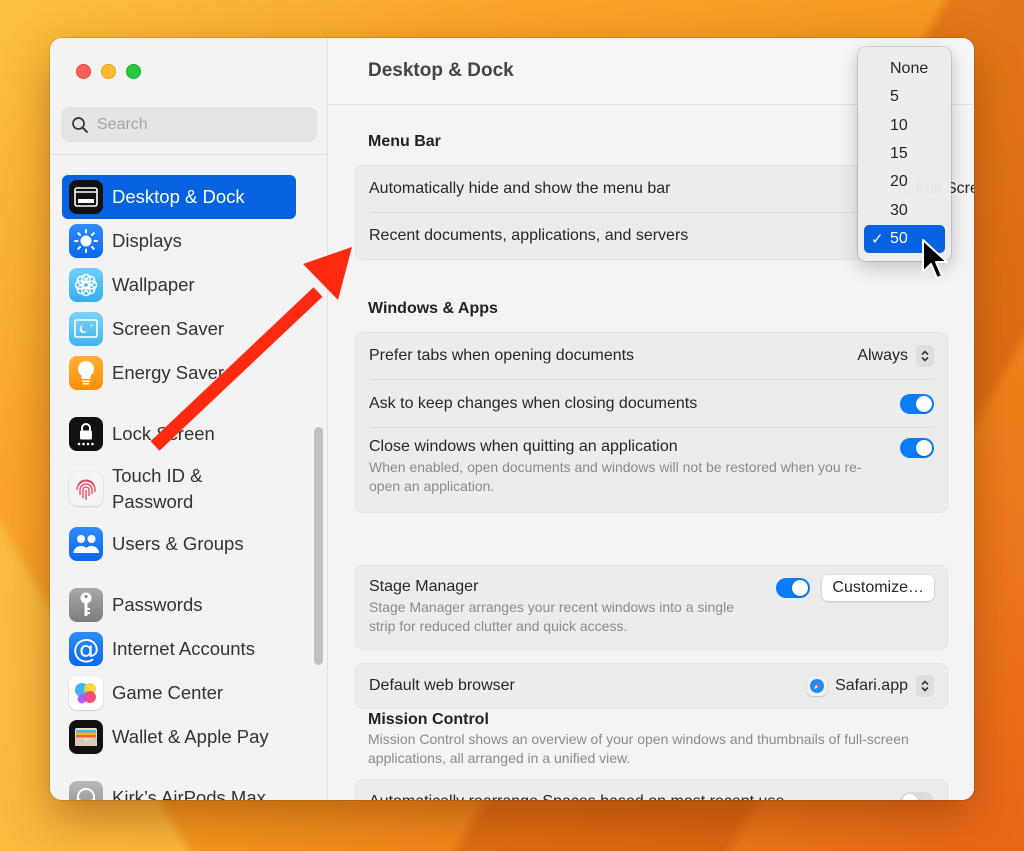 This screenshot has height=851, width=1024. I want to click on sidebar-scrollbar, so click(318, 546).